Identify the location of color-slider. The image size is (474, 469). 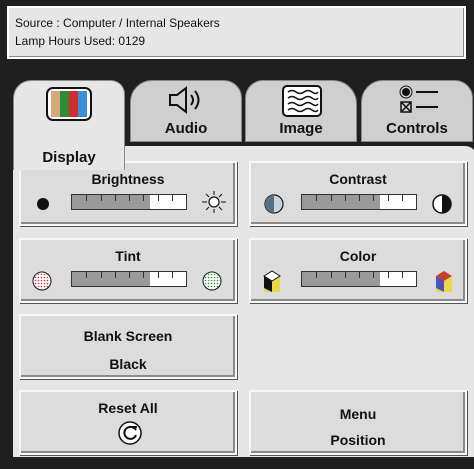
(359, 279).